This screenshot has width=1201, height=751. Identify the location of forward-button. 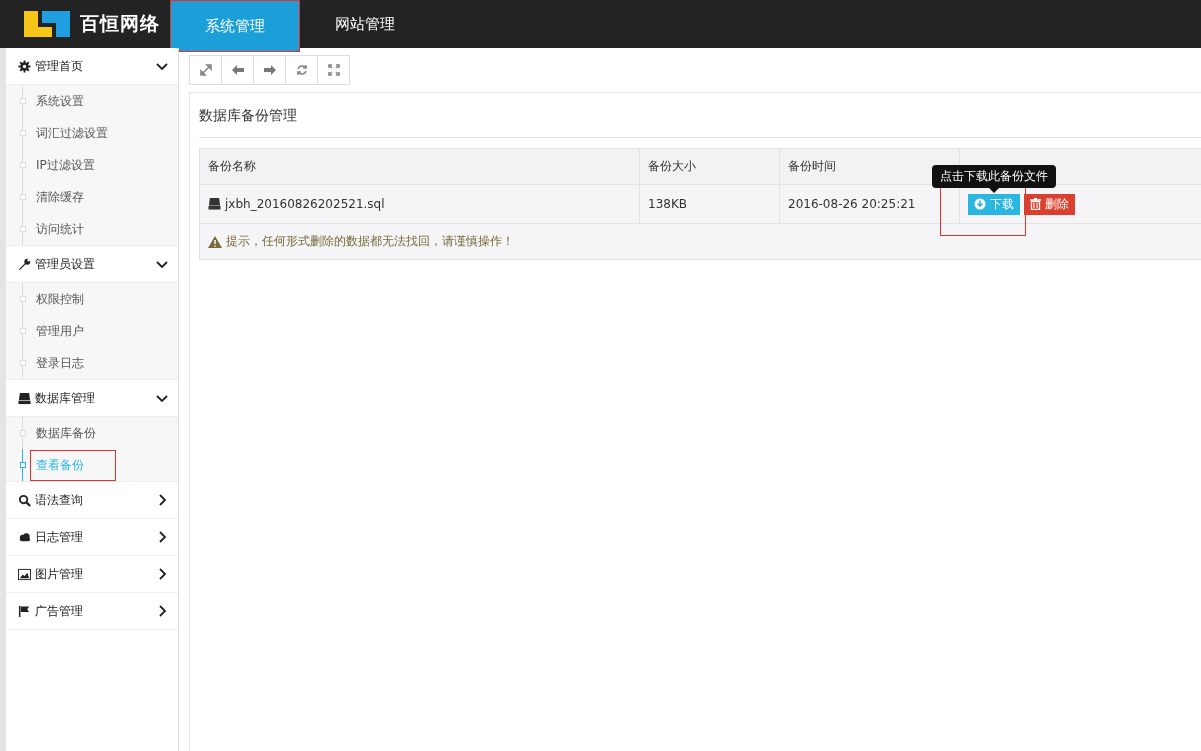
(269, 70).